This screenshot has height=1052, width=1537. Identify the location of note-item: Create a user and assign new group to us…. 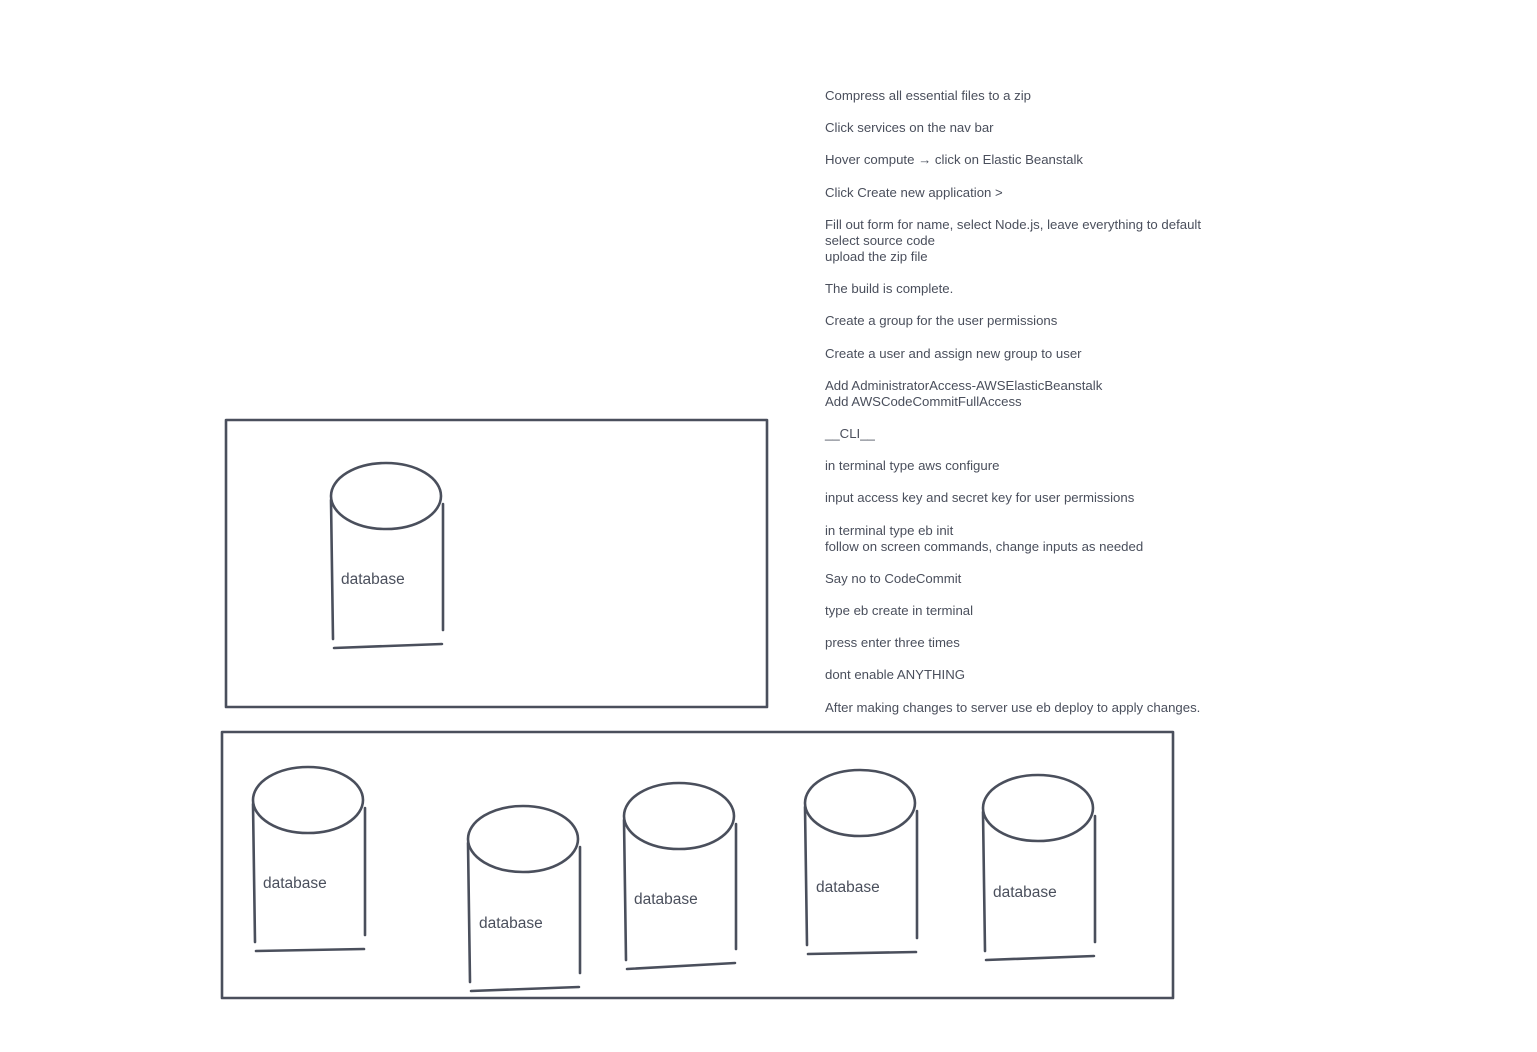
(1060, 354).